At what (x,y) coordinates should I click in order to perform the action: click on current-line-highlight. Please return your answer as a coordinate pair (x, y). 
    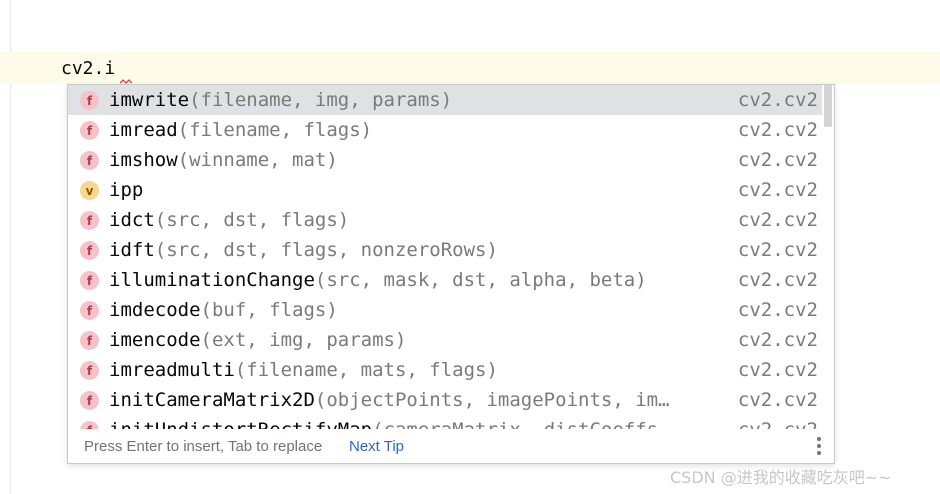
    Looking at the image, I should click on (470, 68).